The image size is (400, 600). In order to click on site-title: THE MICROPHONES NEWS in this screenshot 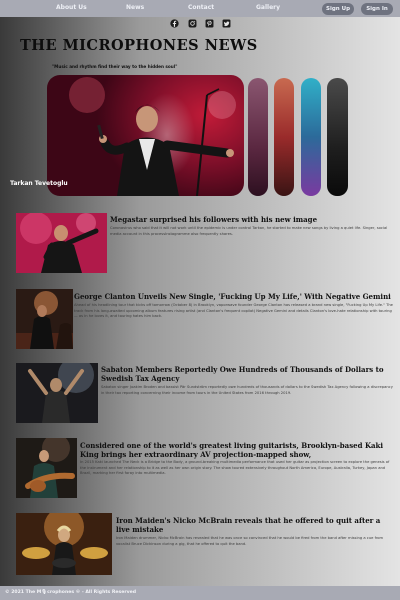, I will do `click(139, 45)`.